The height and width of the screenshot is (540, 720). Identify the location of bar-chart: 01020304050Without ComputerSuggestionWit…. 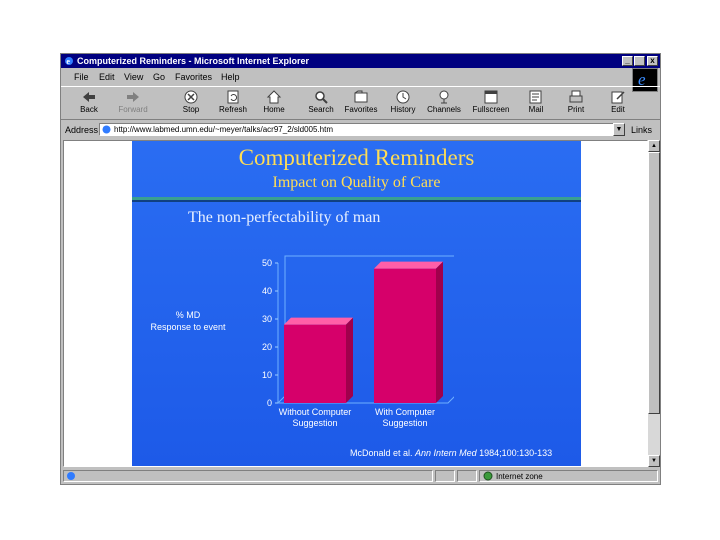
(358, 341).